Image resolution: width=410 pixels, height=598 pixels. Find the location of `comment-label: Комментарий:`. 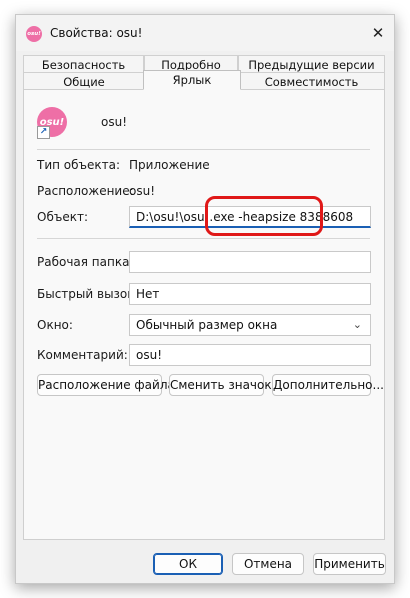

comment-label: Комментарий: is located at coordinates (82, 355).